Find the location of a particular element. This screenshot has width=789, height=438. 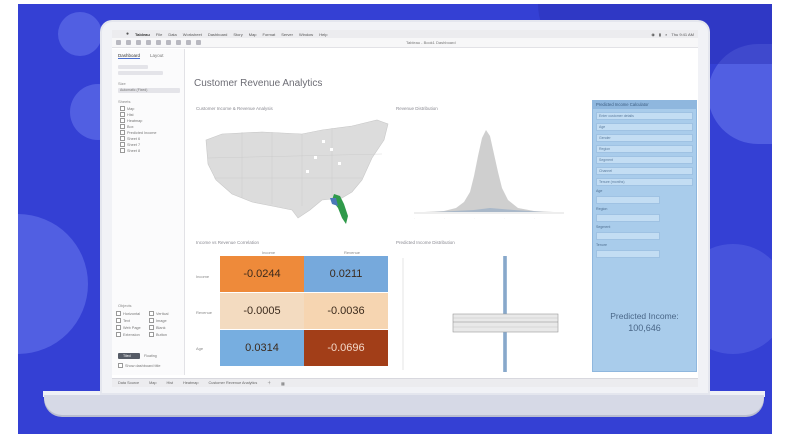

menu-item: Story is located at coordinates (237, 34).